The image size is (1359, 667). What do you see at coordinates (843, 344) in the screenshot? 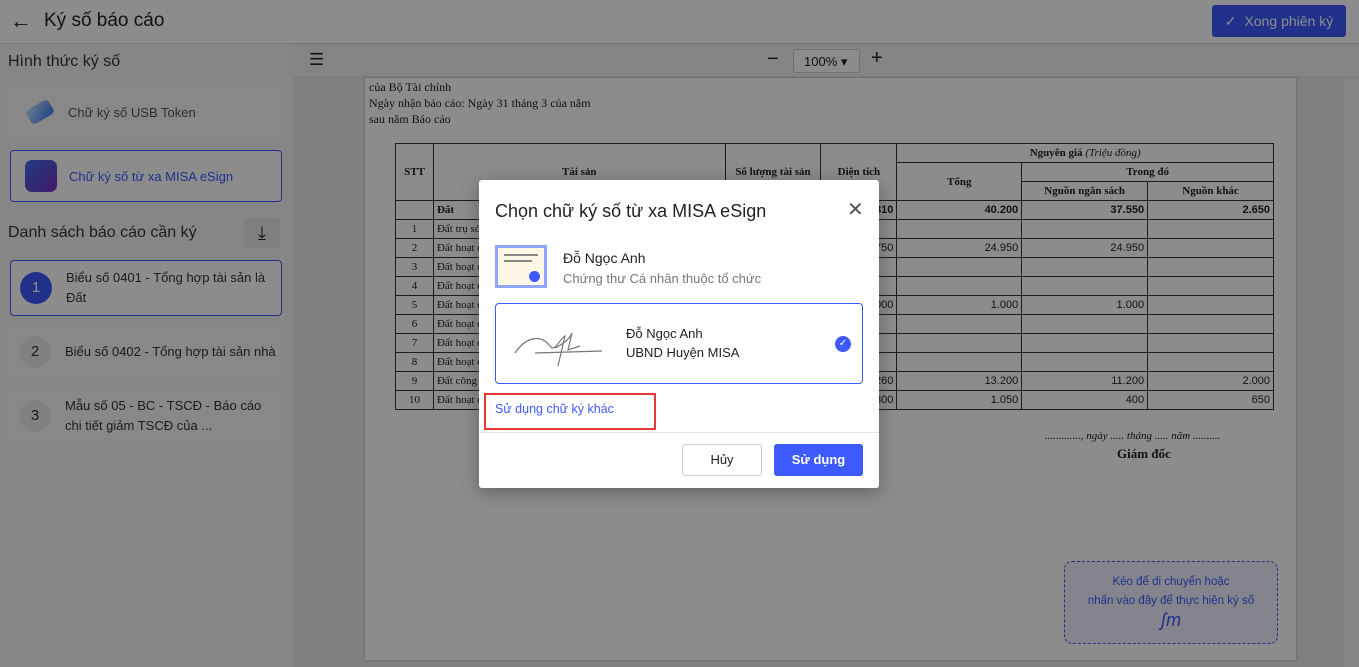
I see `selected-check-icon: ✓` at bounding box center [843, 344].